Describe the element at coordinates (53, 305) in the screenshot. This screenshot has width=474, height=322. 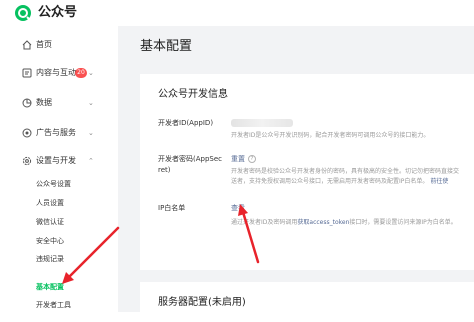
I see `sidebar-subitem-developer-tools: 开发者工具` at that location.